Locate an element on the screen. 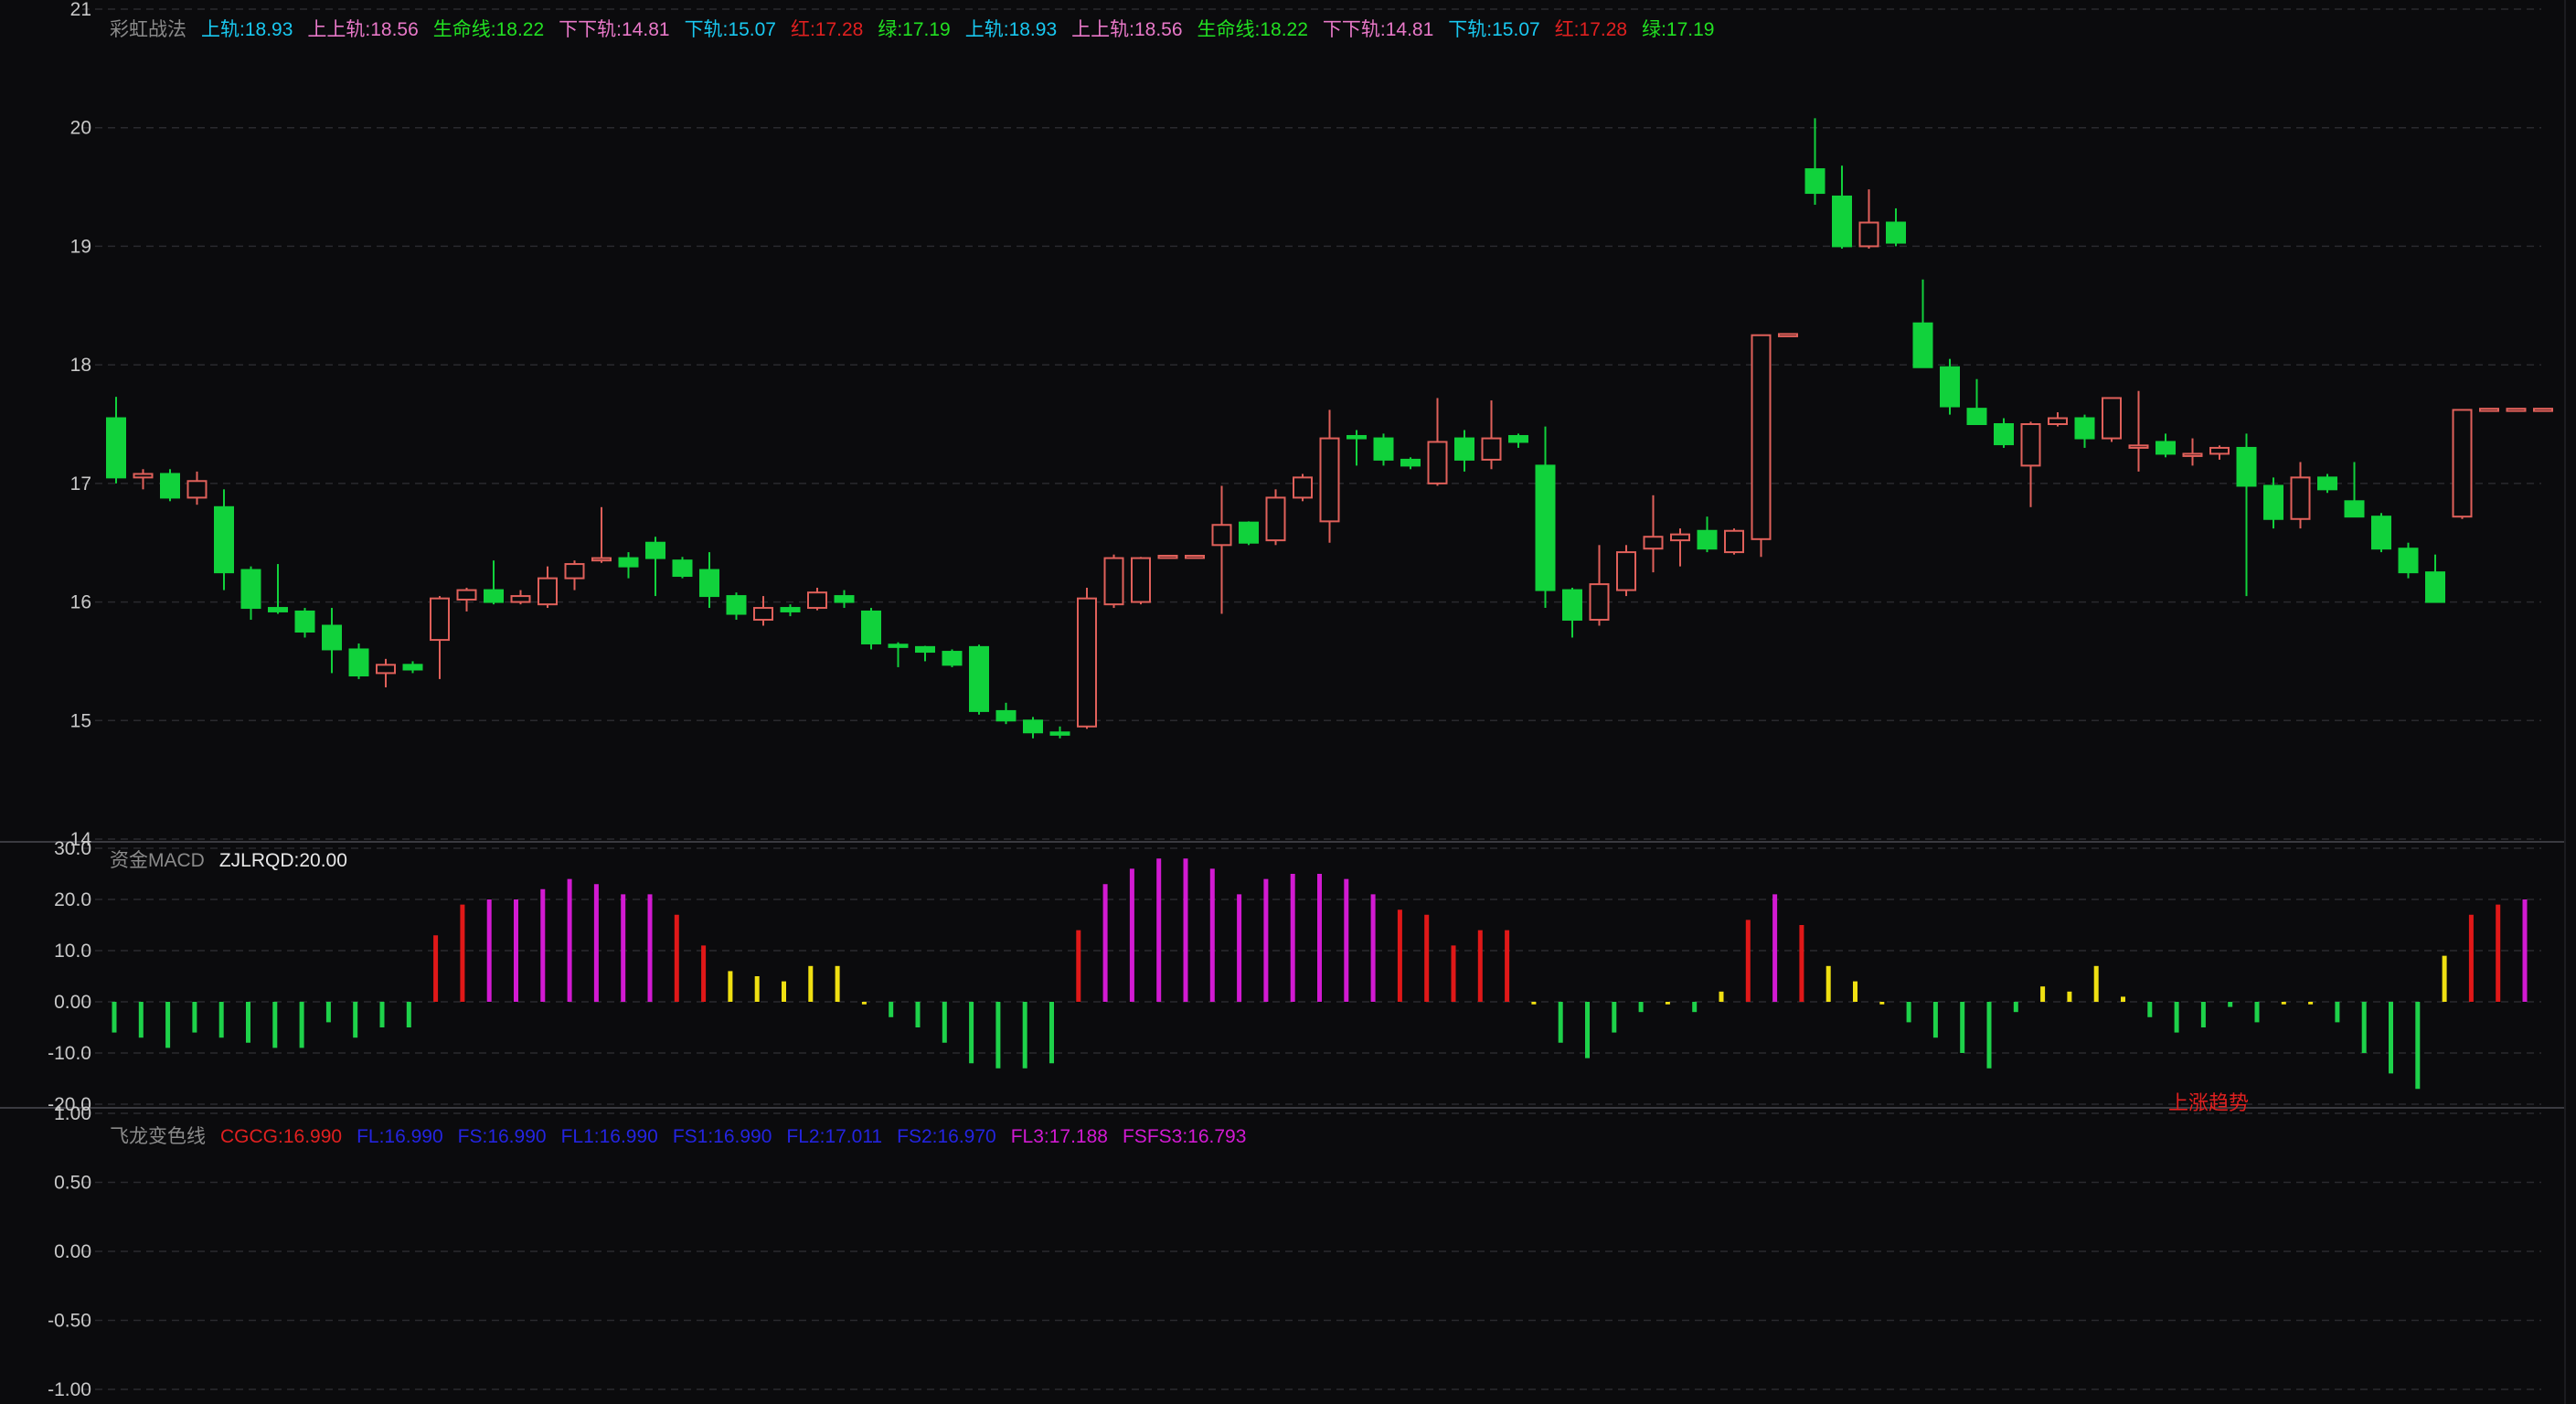  y-tick-label: 30.0 is located at coordinates (73, 849).